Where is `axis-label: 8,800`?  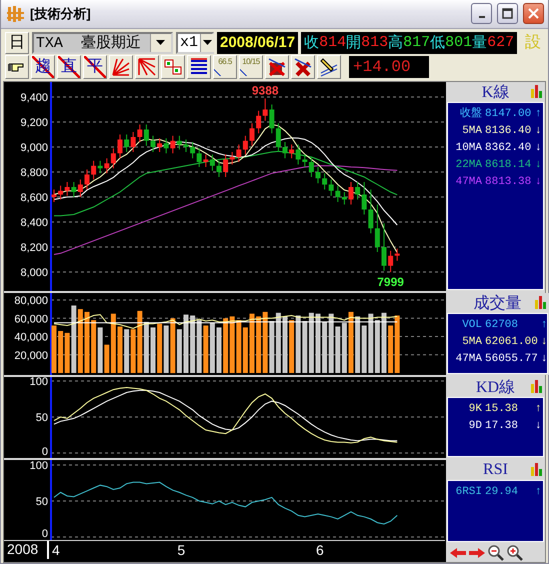
axis-label: 8,800 is located at coordinates (34, 173).